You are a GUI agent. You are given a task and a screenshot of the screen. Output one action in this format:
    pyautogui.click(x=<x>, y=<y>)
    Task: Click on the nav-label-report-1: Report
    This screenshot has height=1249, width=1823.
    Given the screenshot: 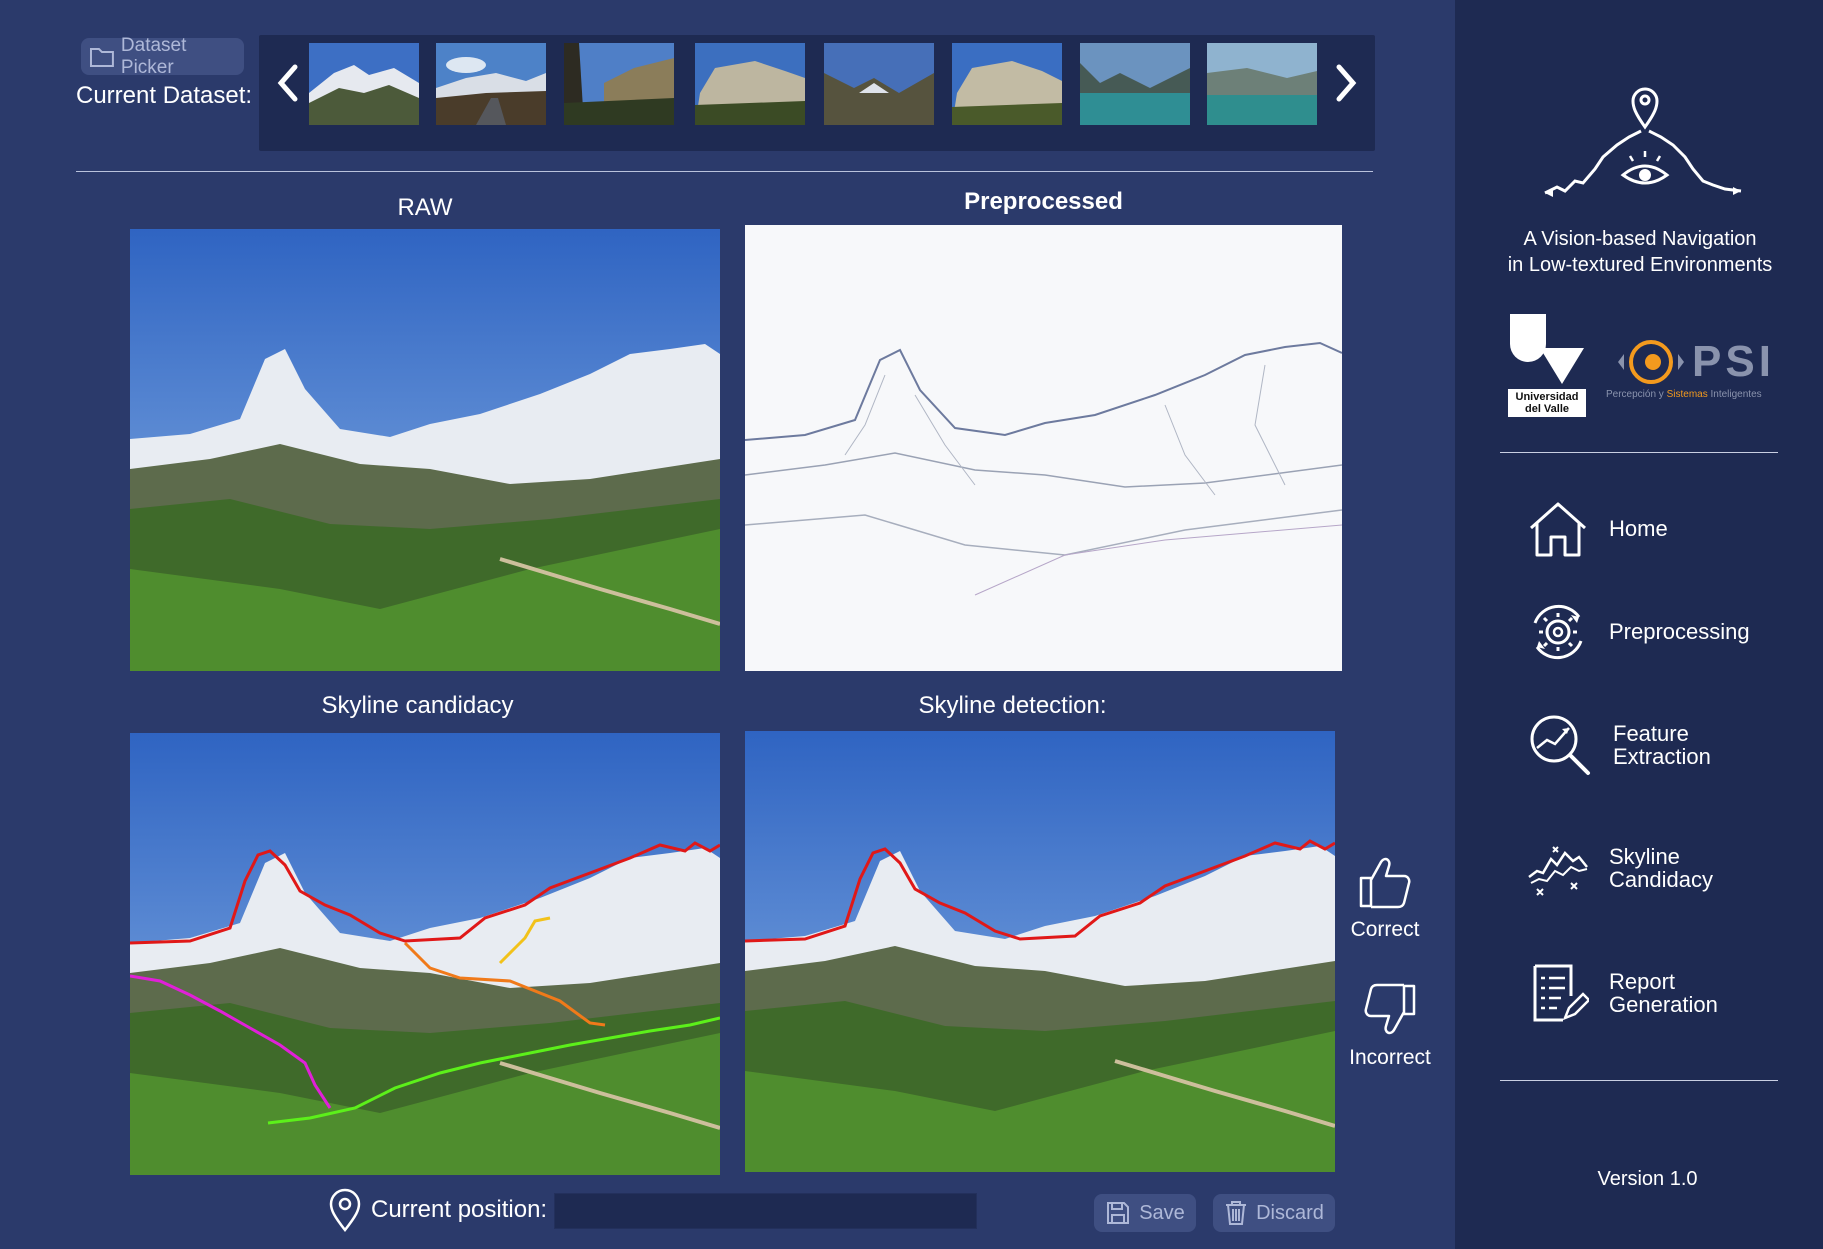 What is the action you would take?
    pyautogui.click(x=1642, y=981)
    